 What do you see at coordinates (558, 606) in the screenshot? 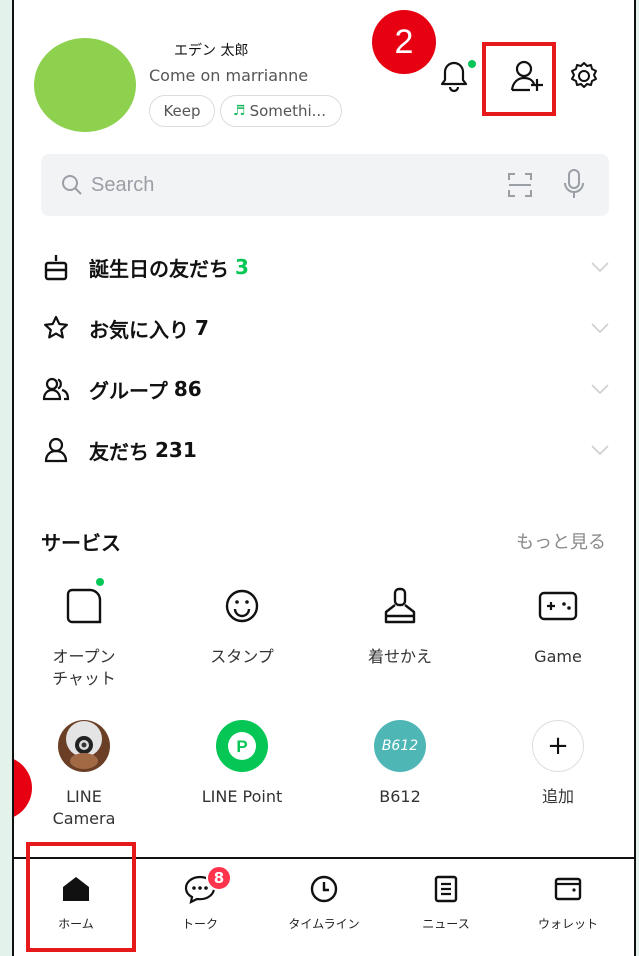
I see `gamepad-icon` at bounding box center [558, 606].